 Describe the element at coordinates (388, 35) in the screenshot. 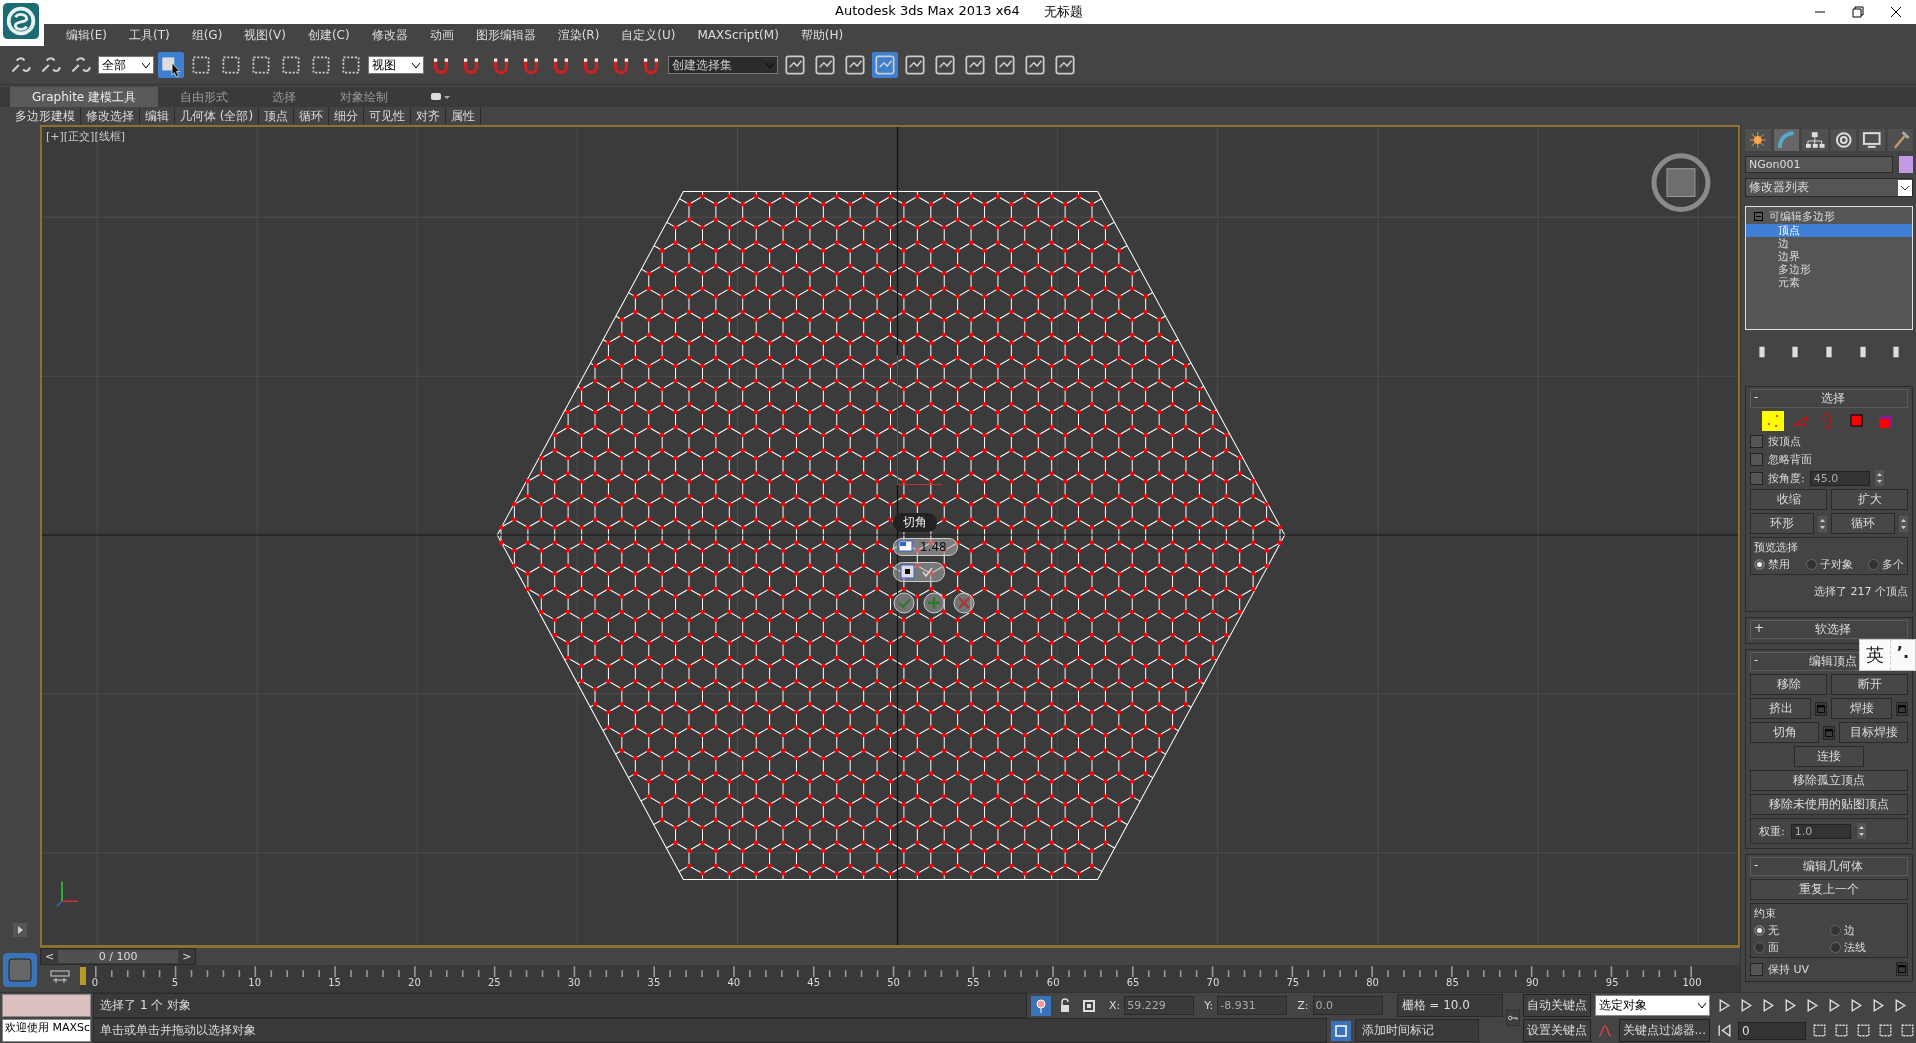

I see `menu-item: 修改器` at that location.